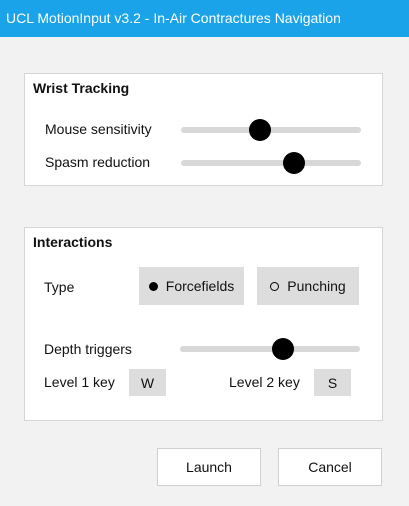 This screenshot has width=409, height=506. What do you see at coordinates (153, 286) in the screenshot?
I see `radio-selected-icon` at bounding box center [153, 286].